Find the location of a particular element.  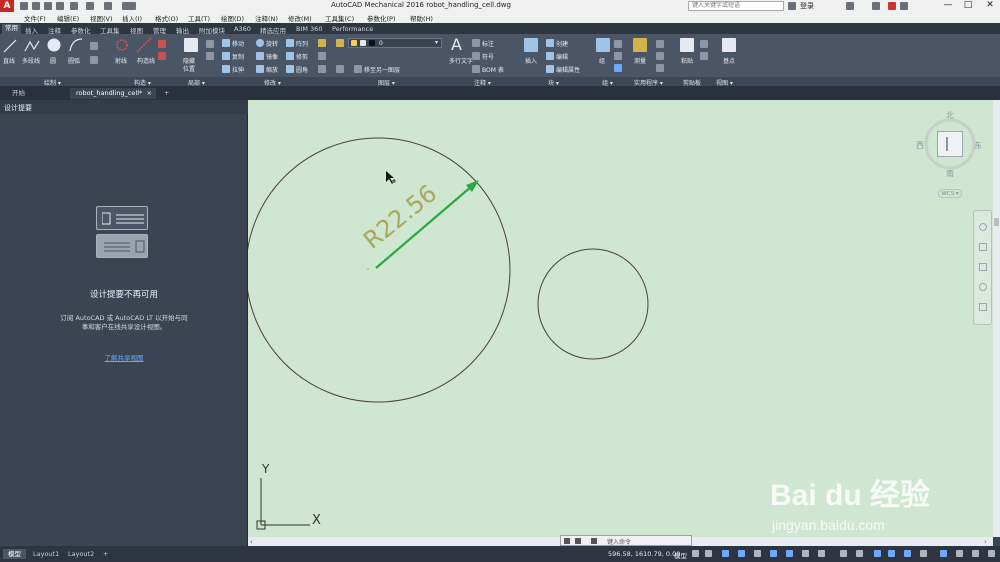

polar-icon is located at coordinates (741, 553).